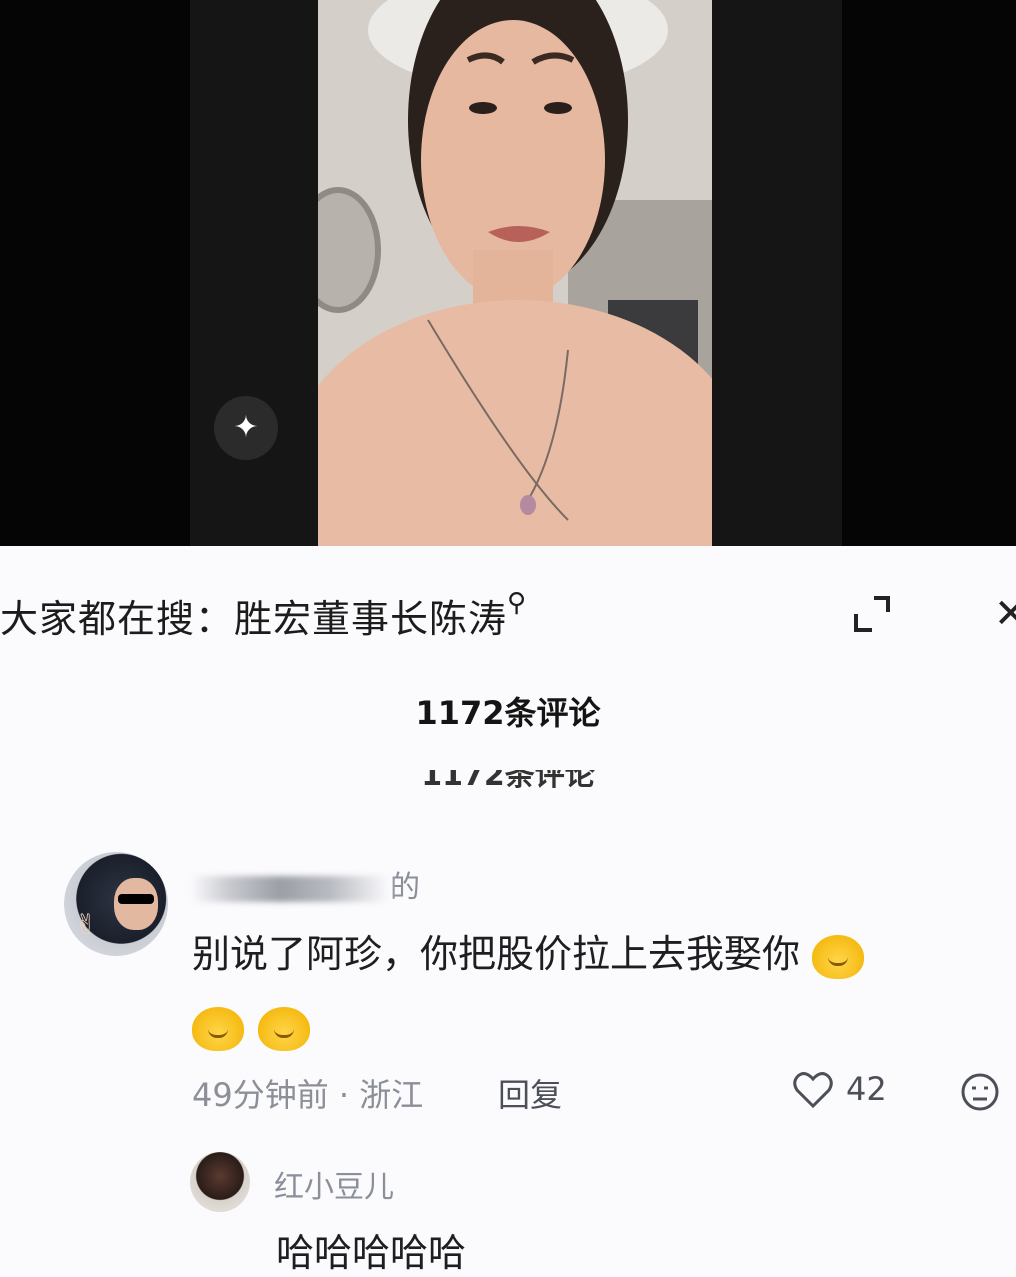 The width and height of the screenshot is (1016, 1277). I want to click on comment-location: 浙江, so click(391, 1095).